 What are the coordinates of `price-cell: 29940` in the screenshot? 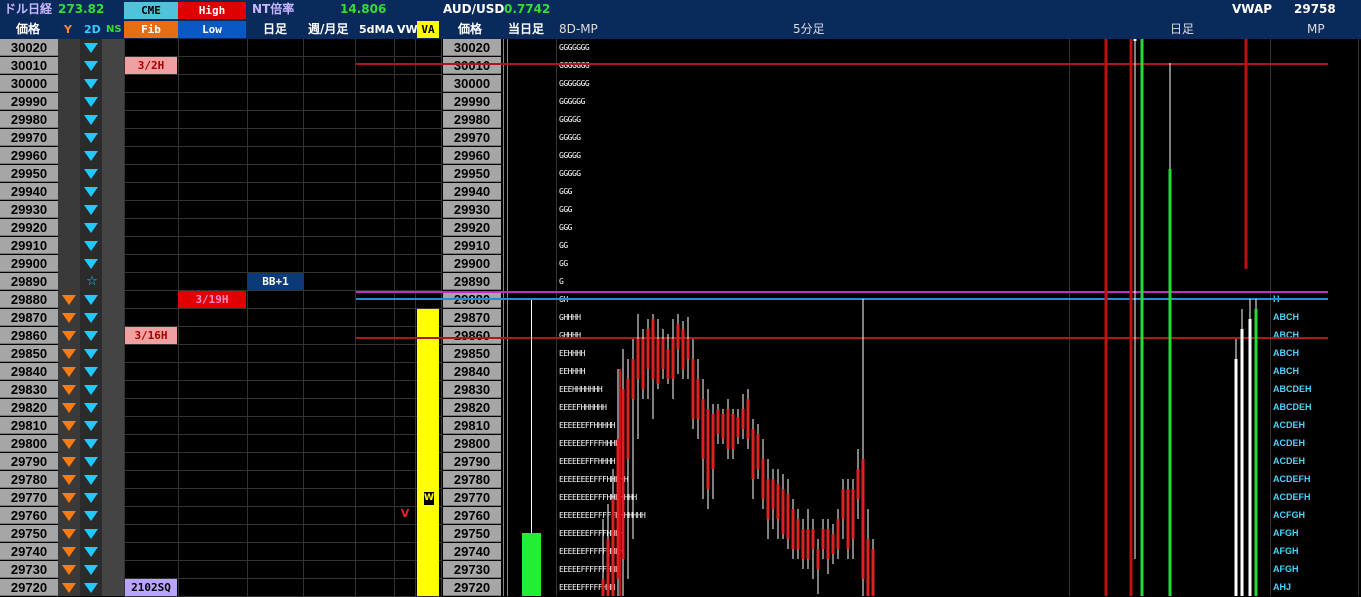 It's located at (29, 191).